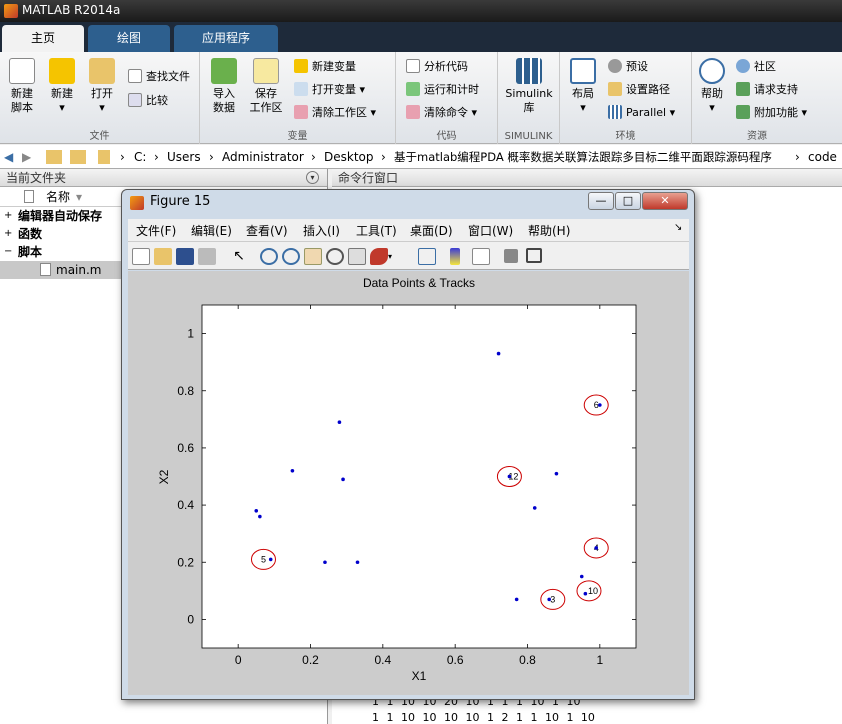  I want to click on community-button: 社区, so click(756, 67).